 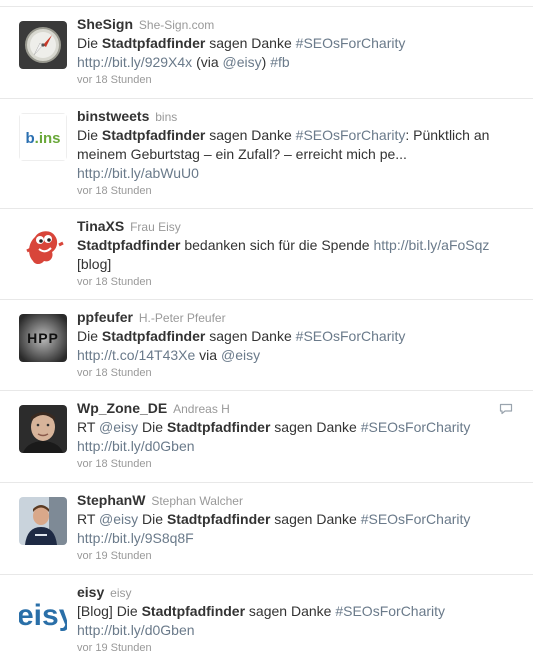 I want to click on hpp-logo: HPP, so click(x=43, y=338).